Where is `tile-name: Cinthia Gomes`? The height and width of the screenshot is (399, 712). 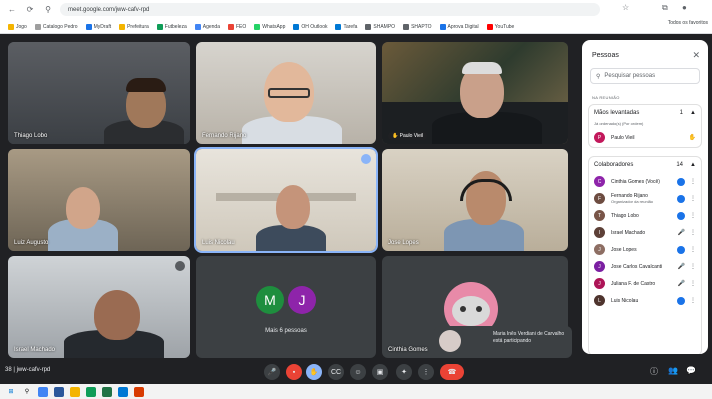
tile-name: Cinthia Gomes is located at coordinates (408, 350).